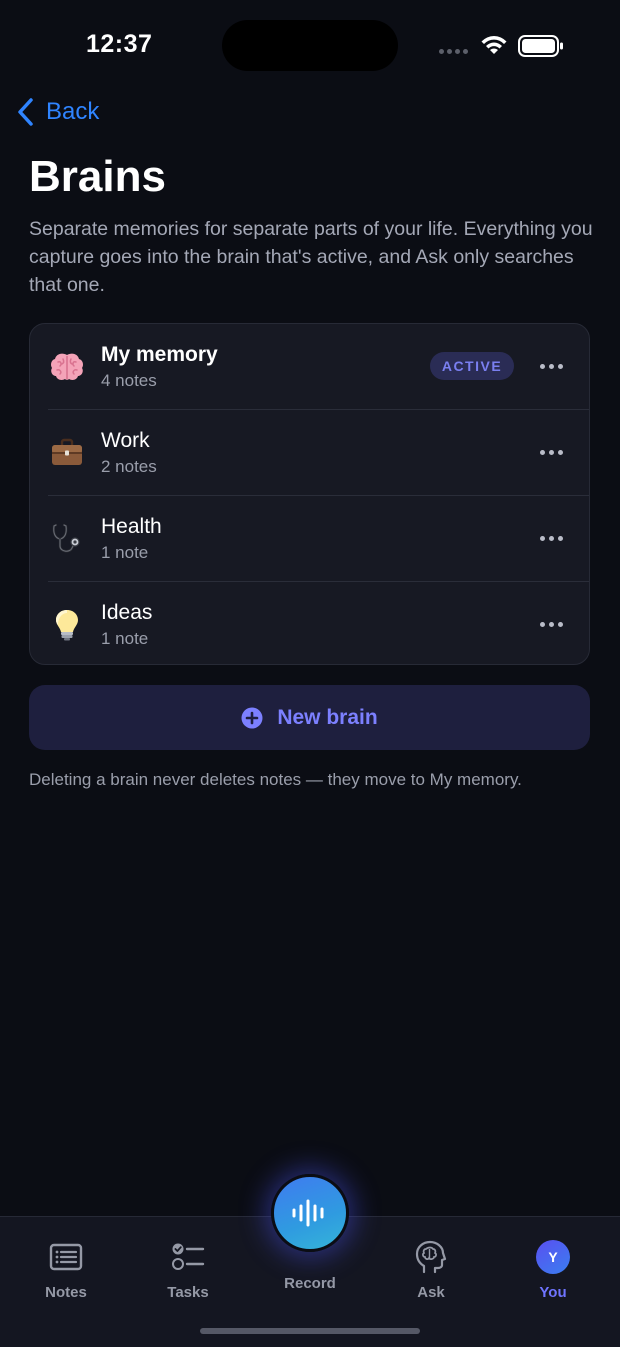 Image resolution: width=620 pixels, height=1347 pixels. I want to click on tab-ask: Ask, so click(431, 1275).